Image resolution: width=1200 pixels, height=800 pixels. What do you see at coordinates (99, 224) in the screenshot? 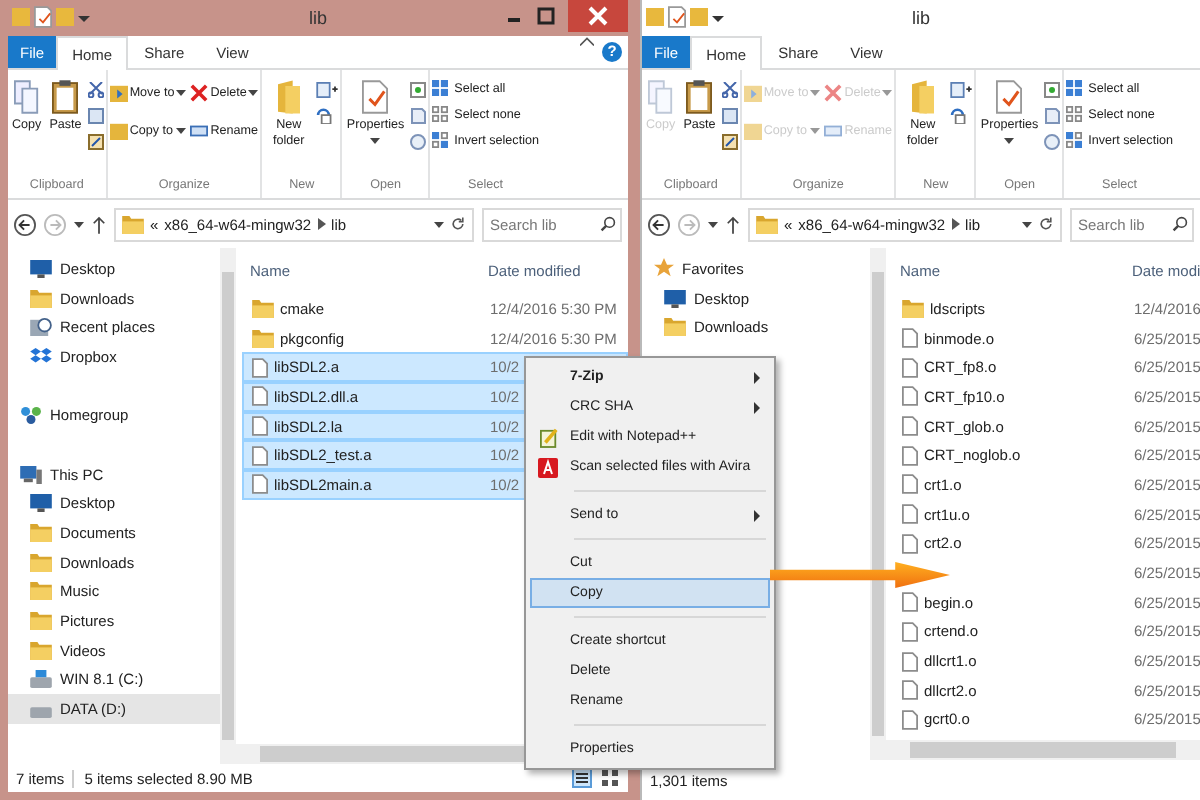
I see `up-arrow-icon` at bounding box center [99, 224].